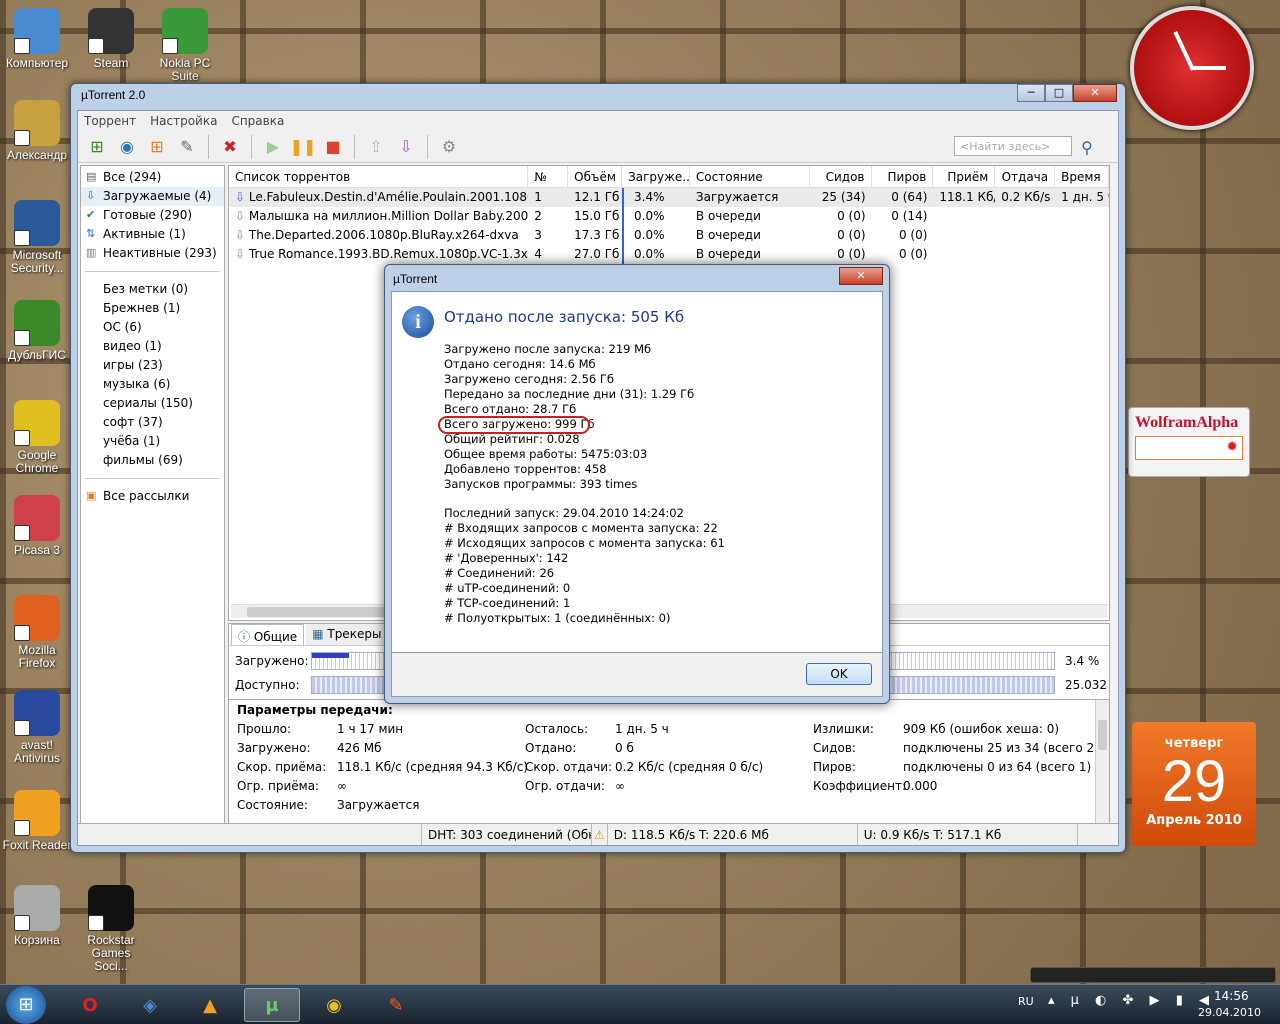 Image resolution: width=1280 pixels, height=1024 pixels. What do you see at coordinates (1025, 176) in the screenshot?
I see `column-header: Отдача` at bounding box center [1025, 176].